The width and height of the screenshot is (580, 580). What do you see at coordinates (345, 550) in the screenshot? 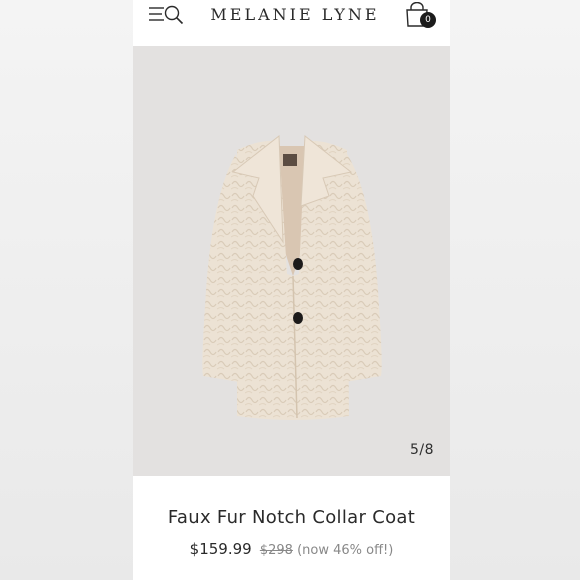
I see `discount-text: (now 46% off!)` at bounding box center [345, 550].